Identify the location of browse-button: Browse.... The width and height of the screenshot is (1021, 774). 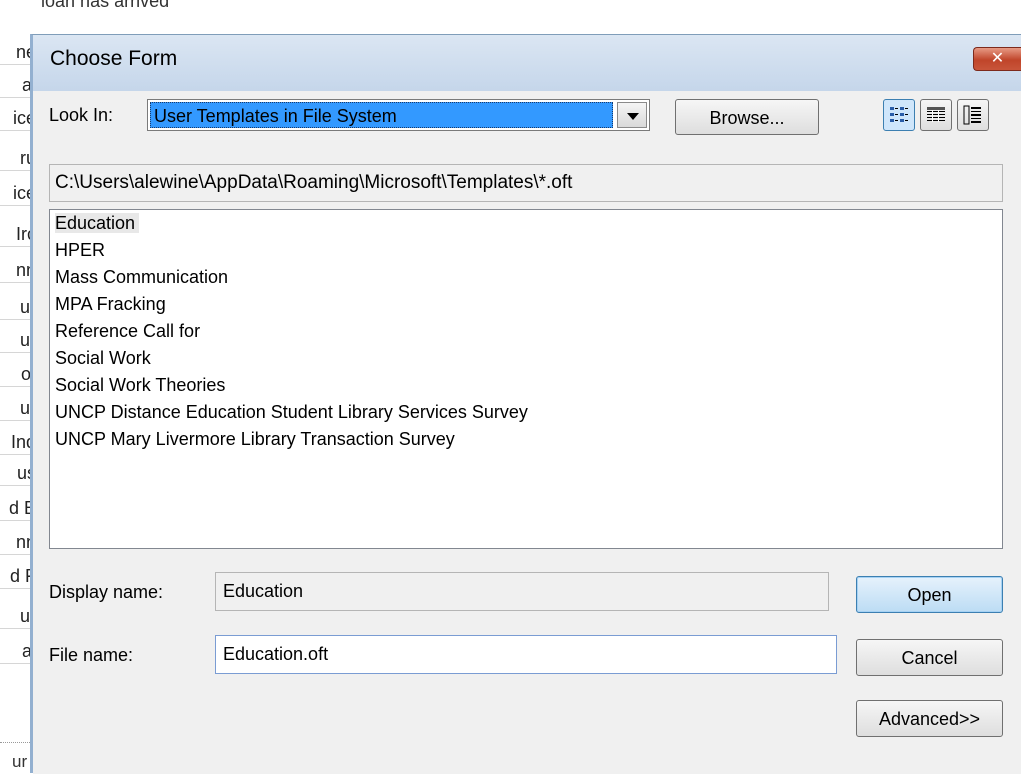
(747, 117).